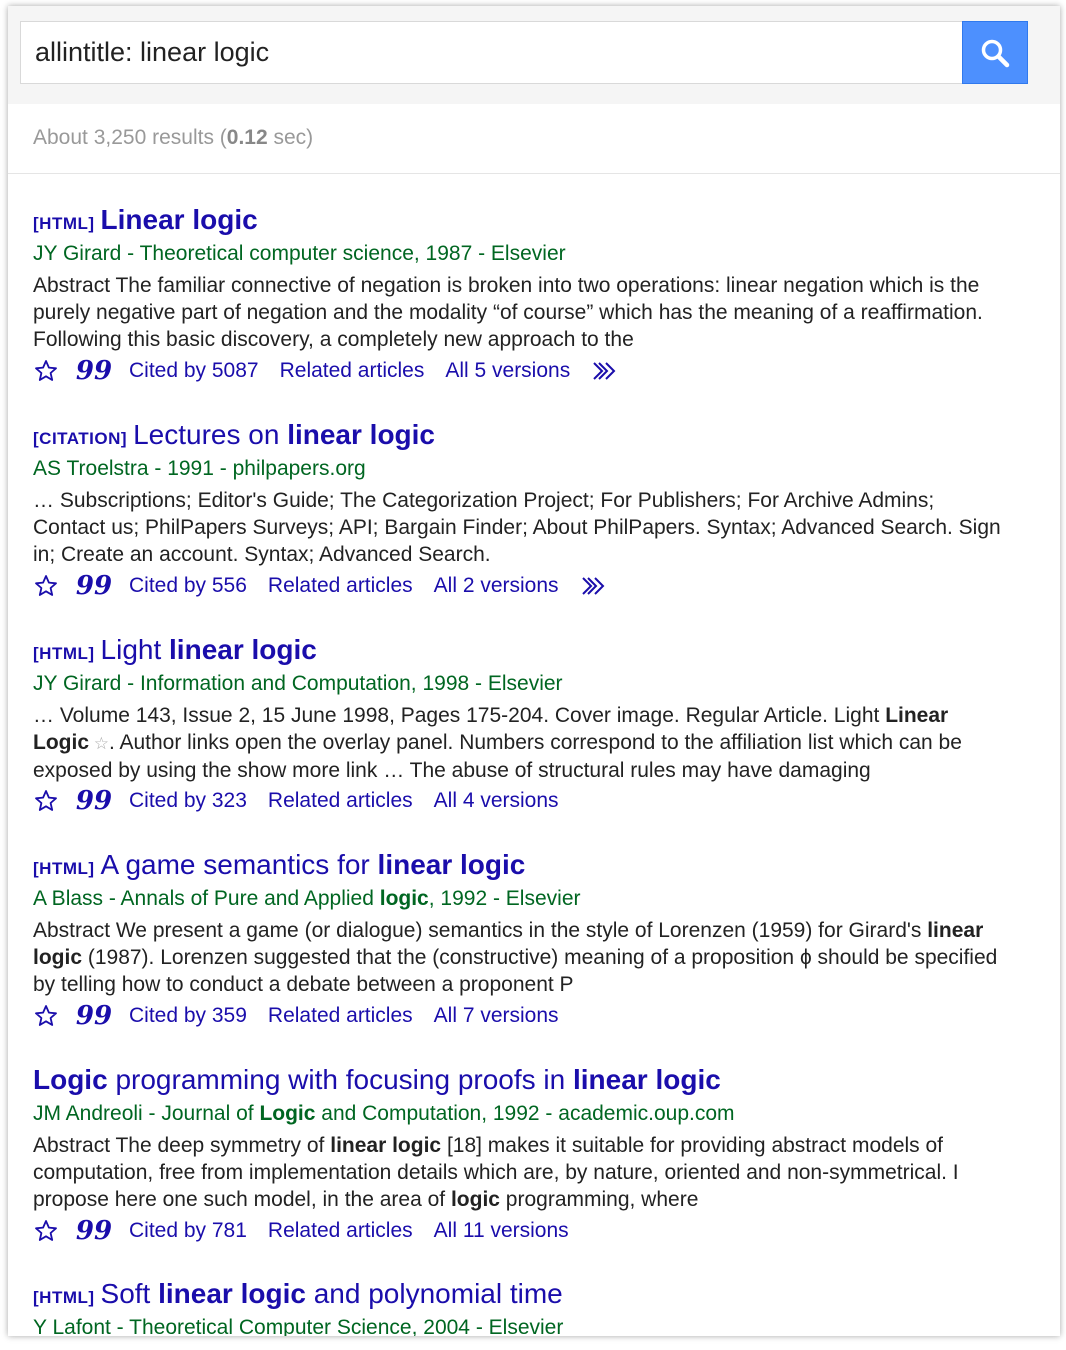 The height and width of the screenshot is (1350, 1066). Describe the element at coordinates (188, 1016) in the screenshot. I see `cited-by-link: Cited by 359` at that location.